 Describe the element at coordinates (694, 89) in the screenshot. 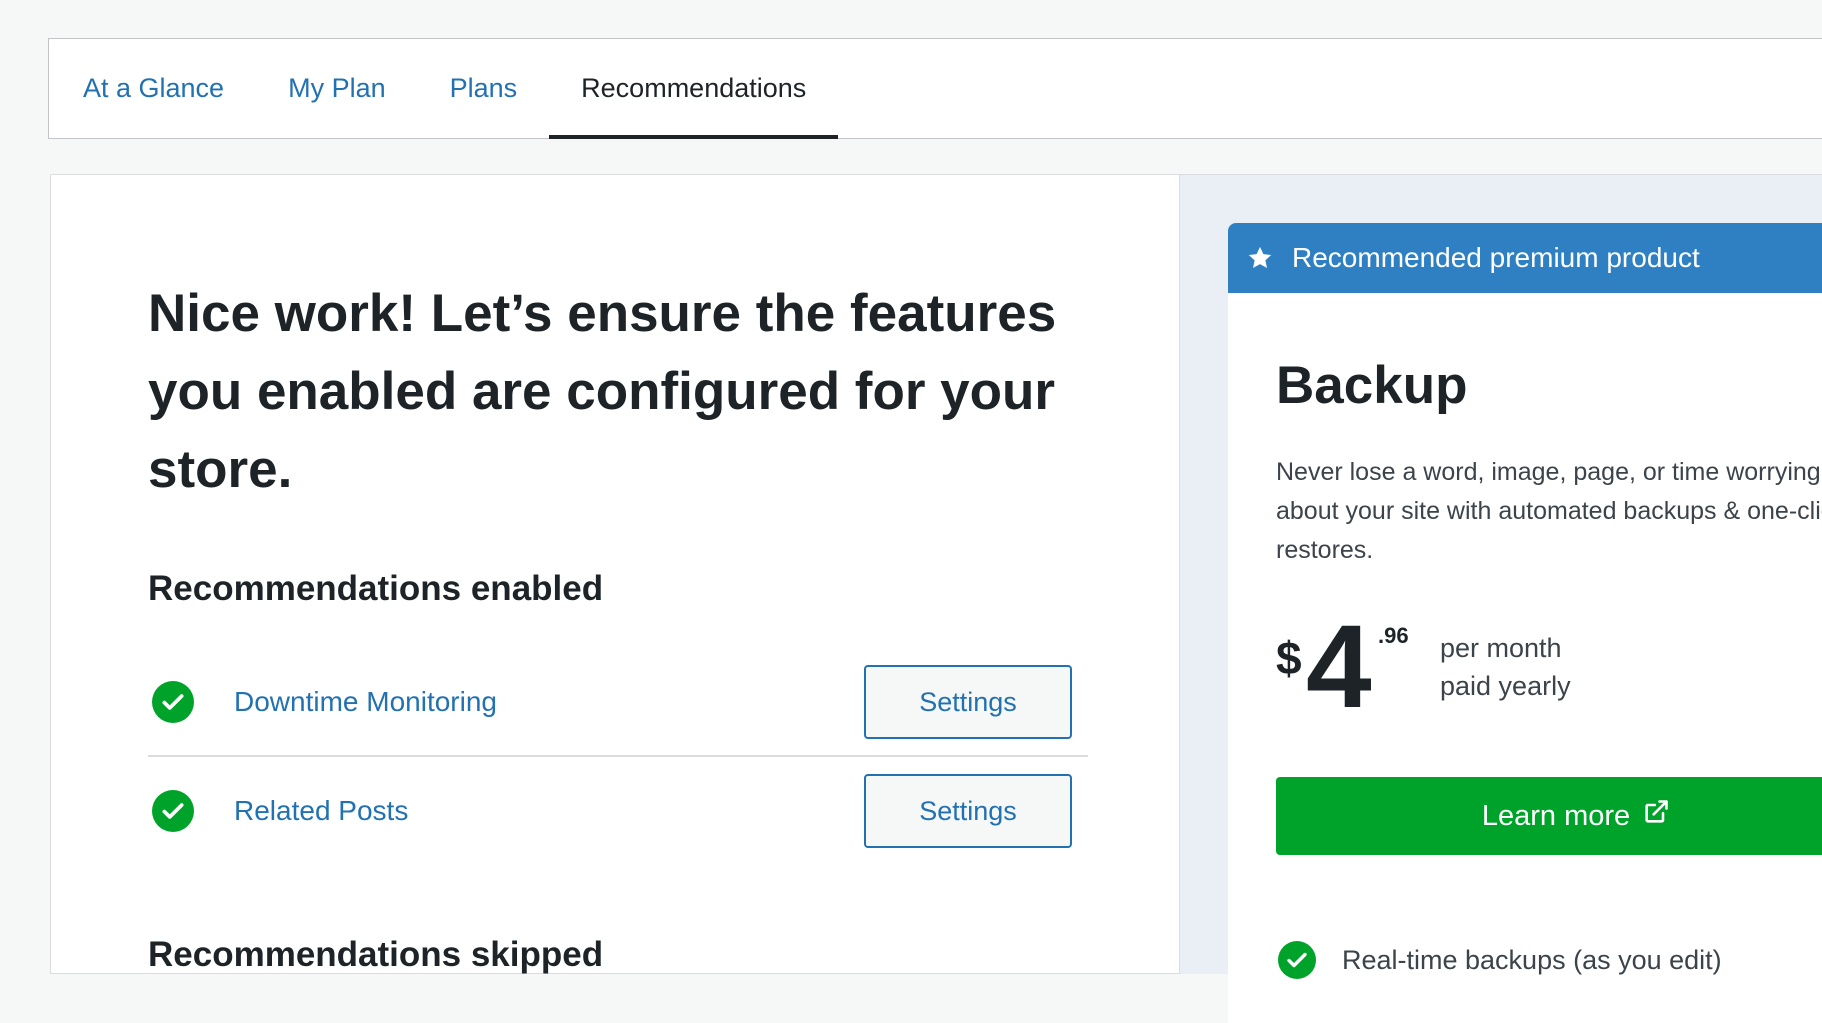

I see `tab-recommendations: Recommendations` at that location.